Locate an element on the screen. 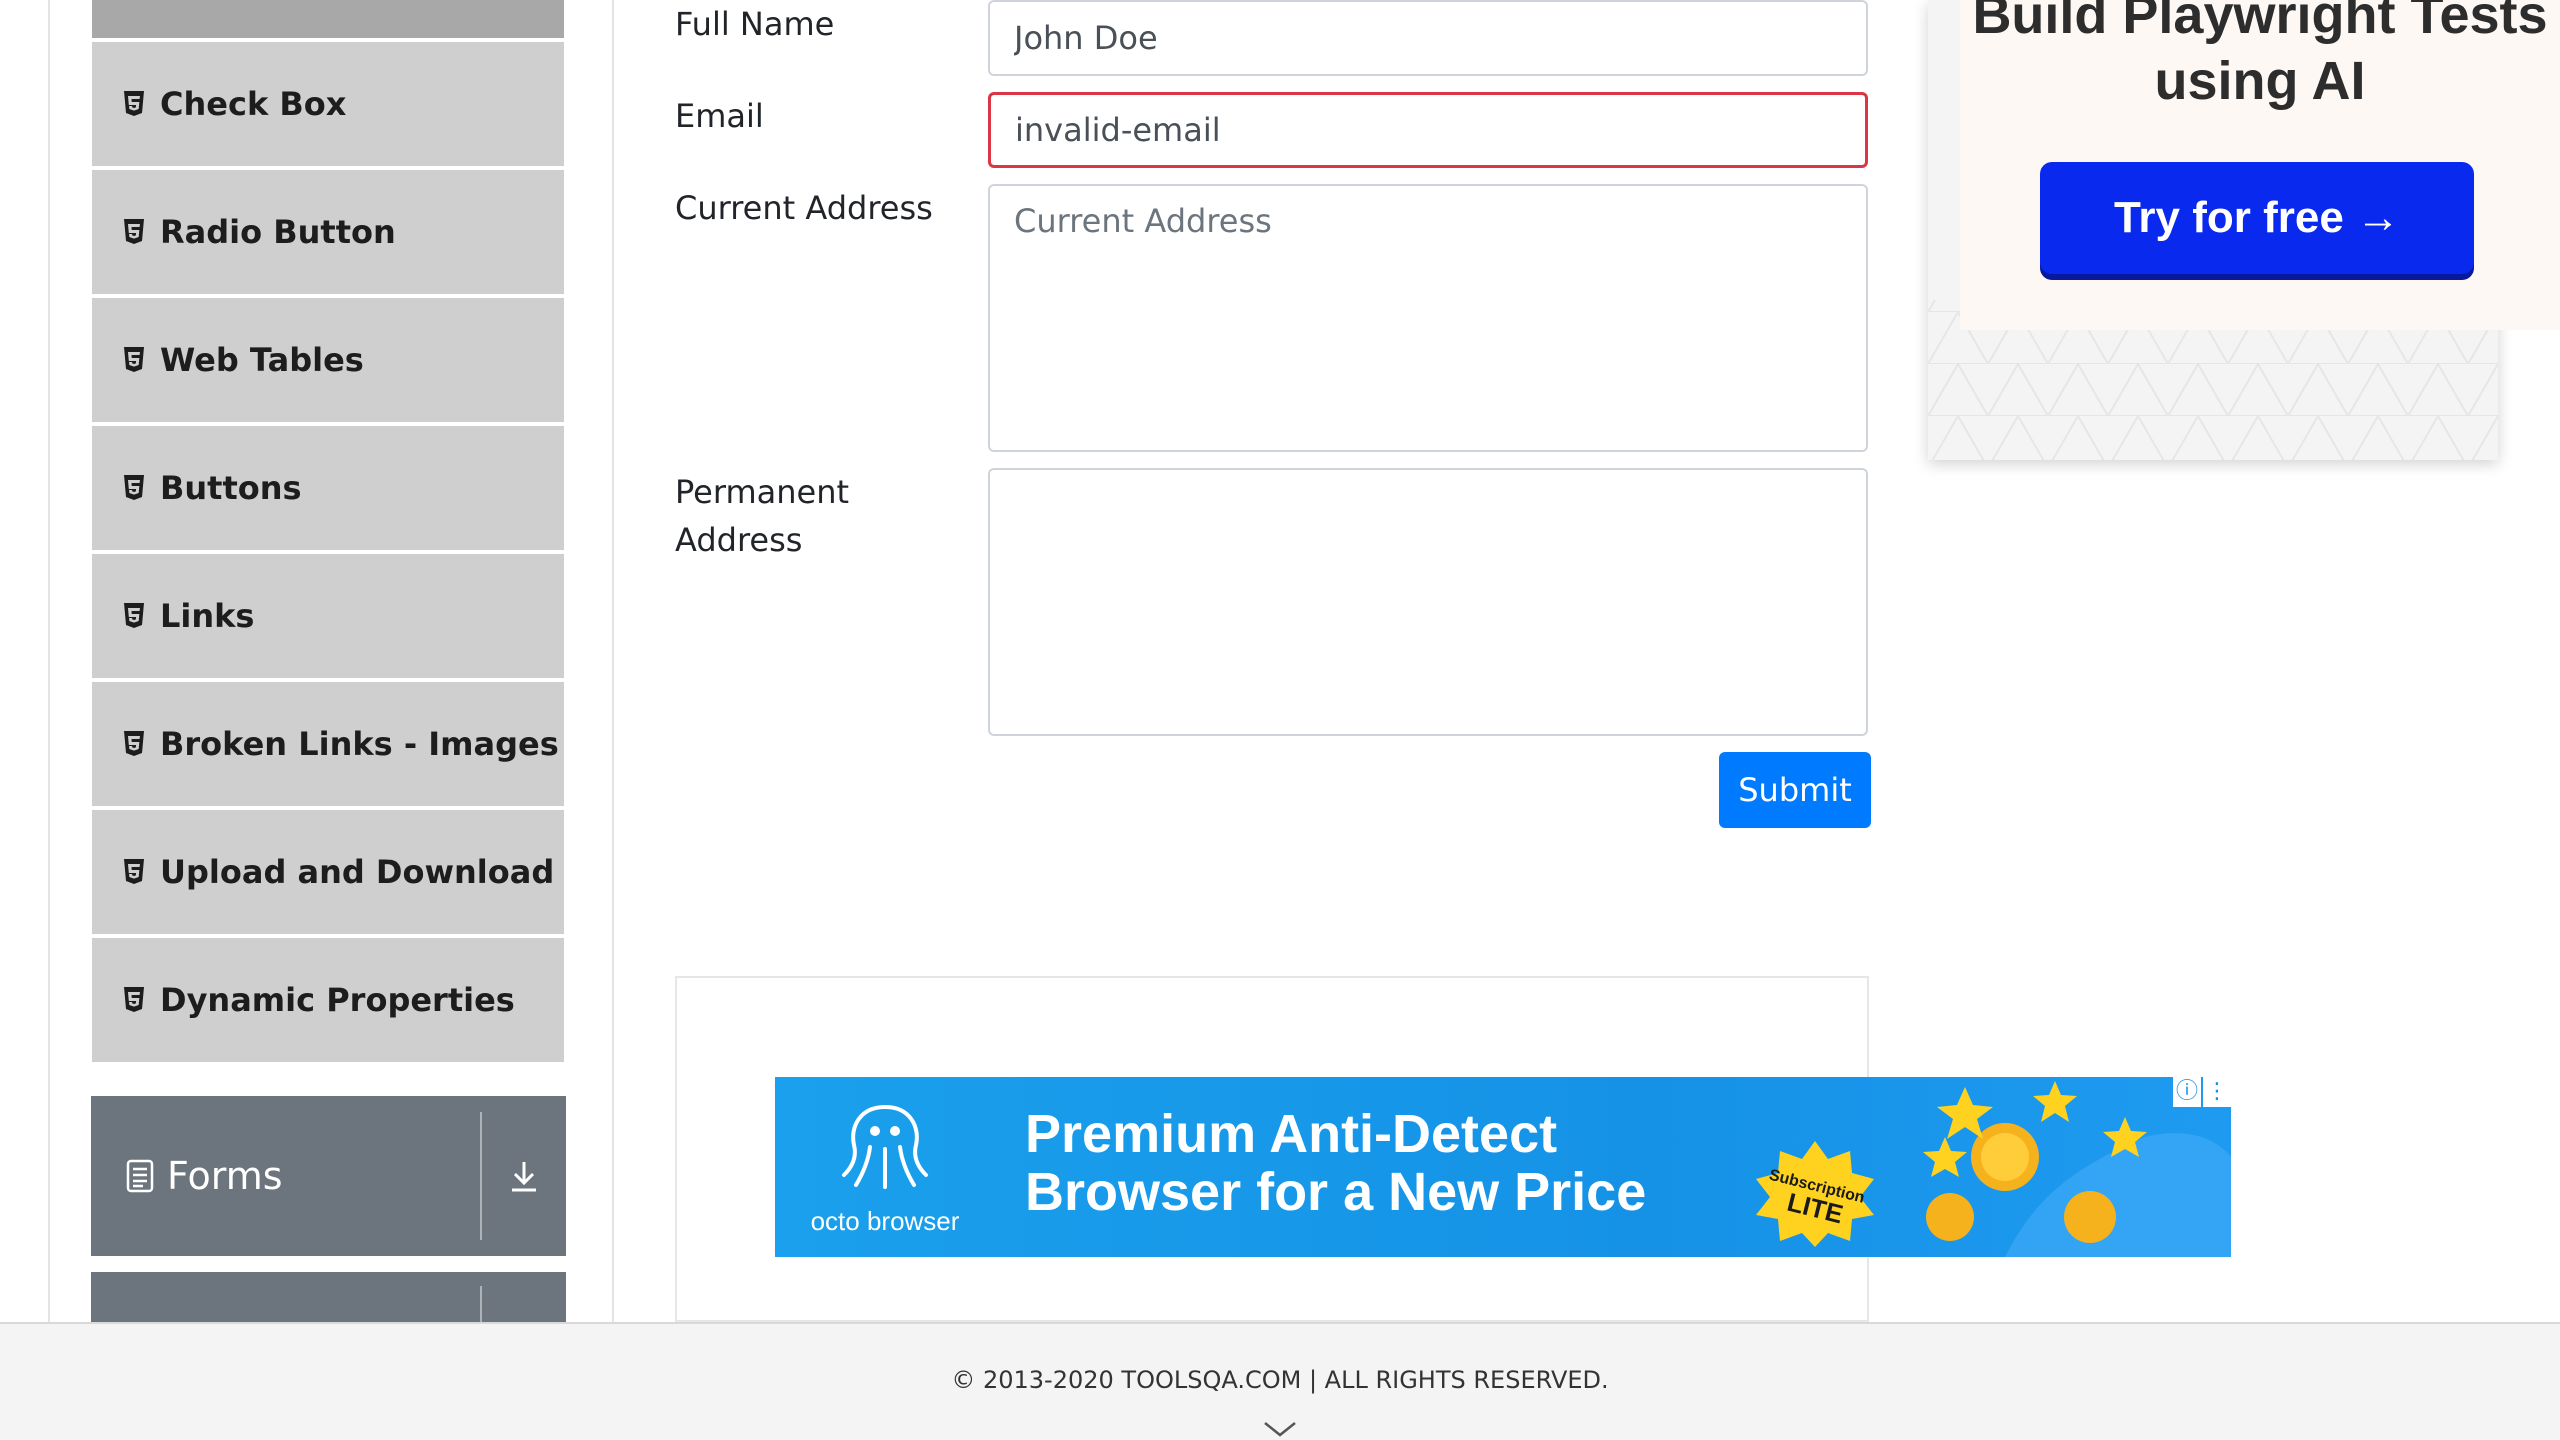 This screenshot has height=1440, width=2560. sidebar-divider is located at coordinates (613, 661).